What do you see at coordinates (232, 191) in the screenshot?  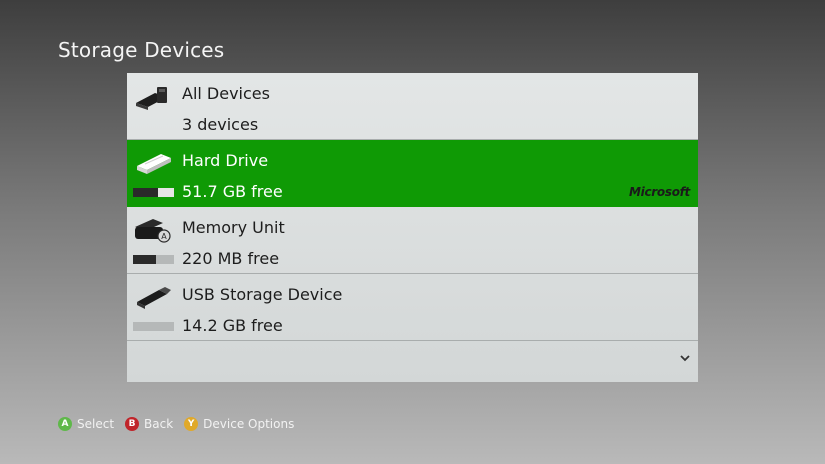 I see `free-space: 51.7 GB free` at bounding box center [232, 191].